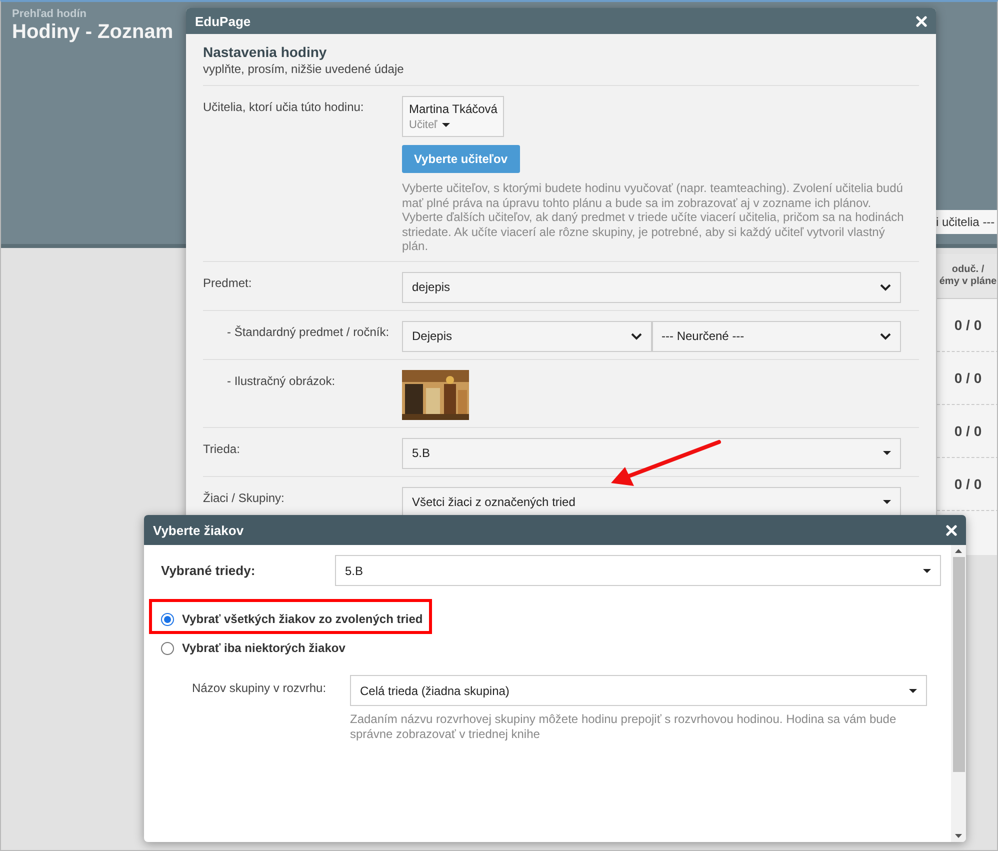 The width and height of the screenshot is (998, 851). I want to click on column-header: oduč. / émy v pláne, so click(967, 276).